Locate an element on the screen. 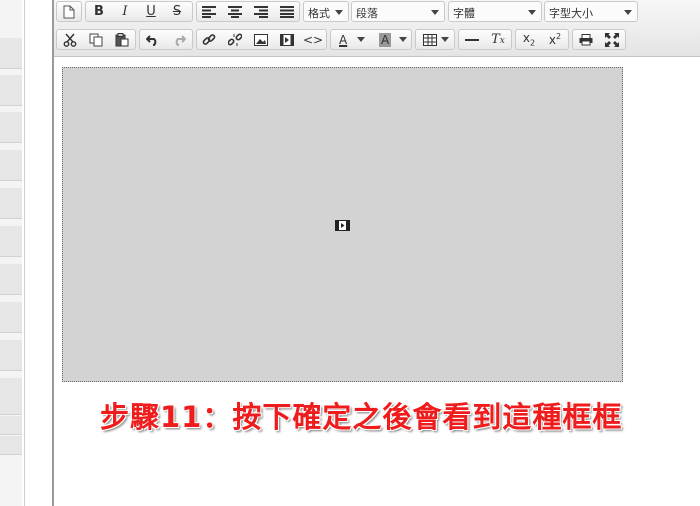  background-color-icon: A is located at coordinates (392, 39).